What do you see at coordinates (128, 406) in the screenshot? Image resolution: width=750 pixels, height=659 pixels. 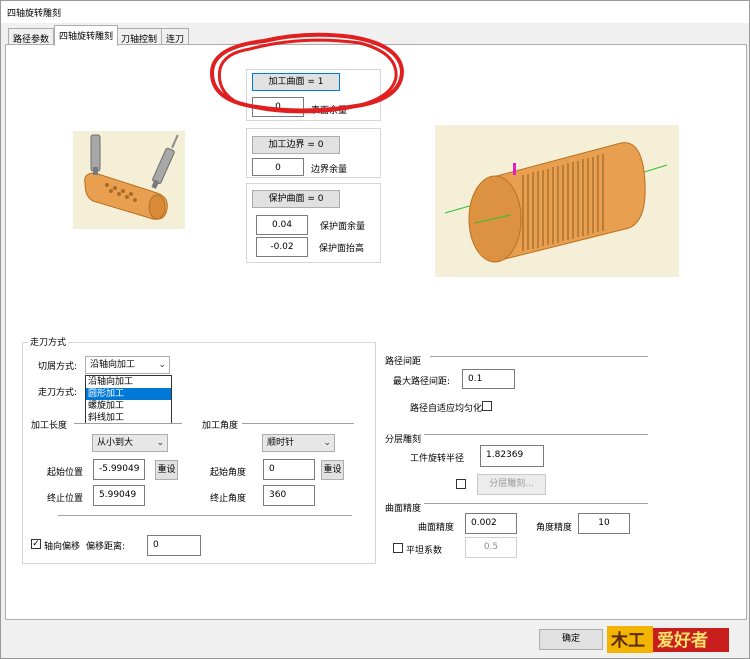 I see `cut-mode-option: 螺旋加工` at bounding box center [128, 406].